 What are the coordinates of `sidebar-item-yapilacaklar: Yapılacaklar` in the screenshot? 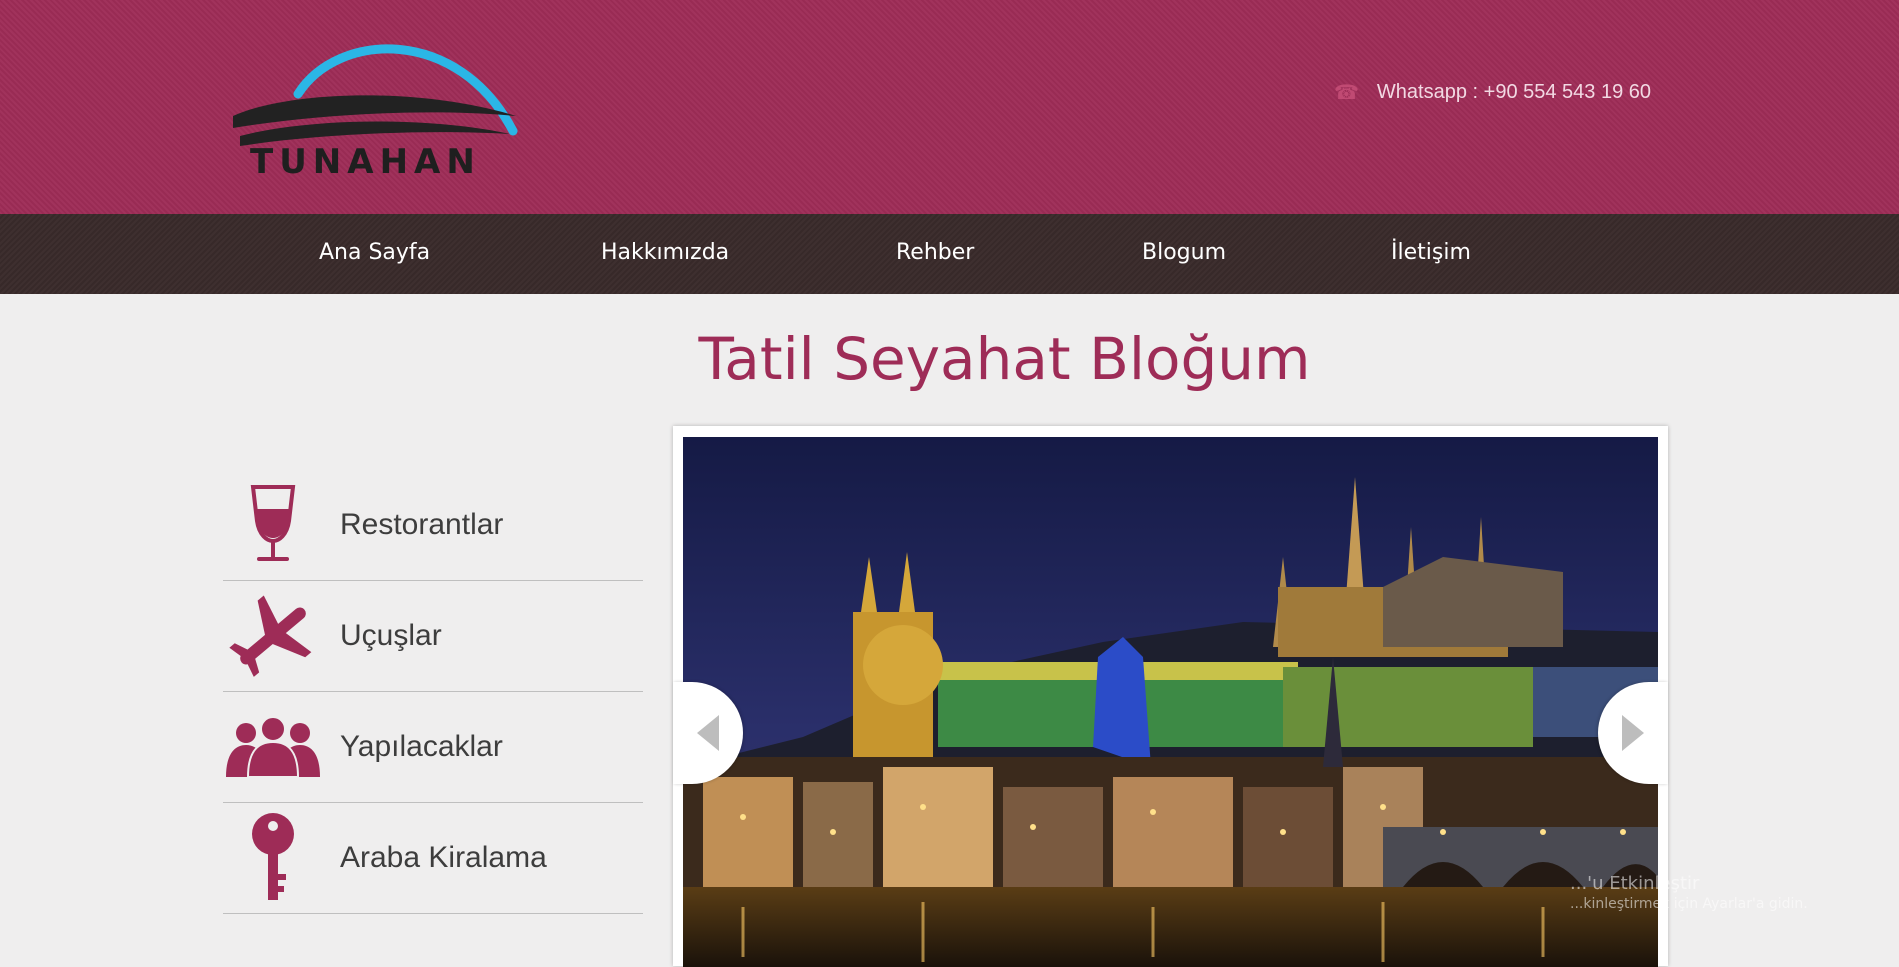 It's located at (433, 747).